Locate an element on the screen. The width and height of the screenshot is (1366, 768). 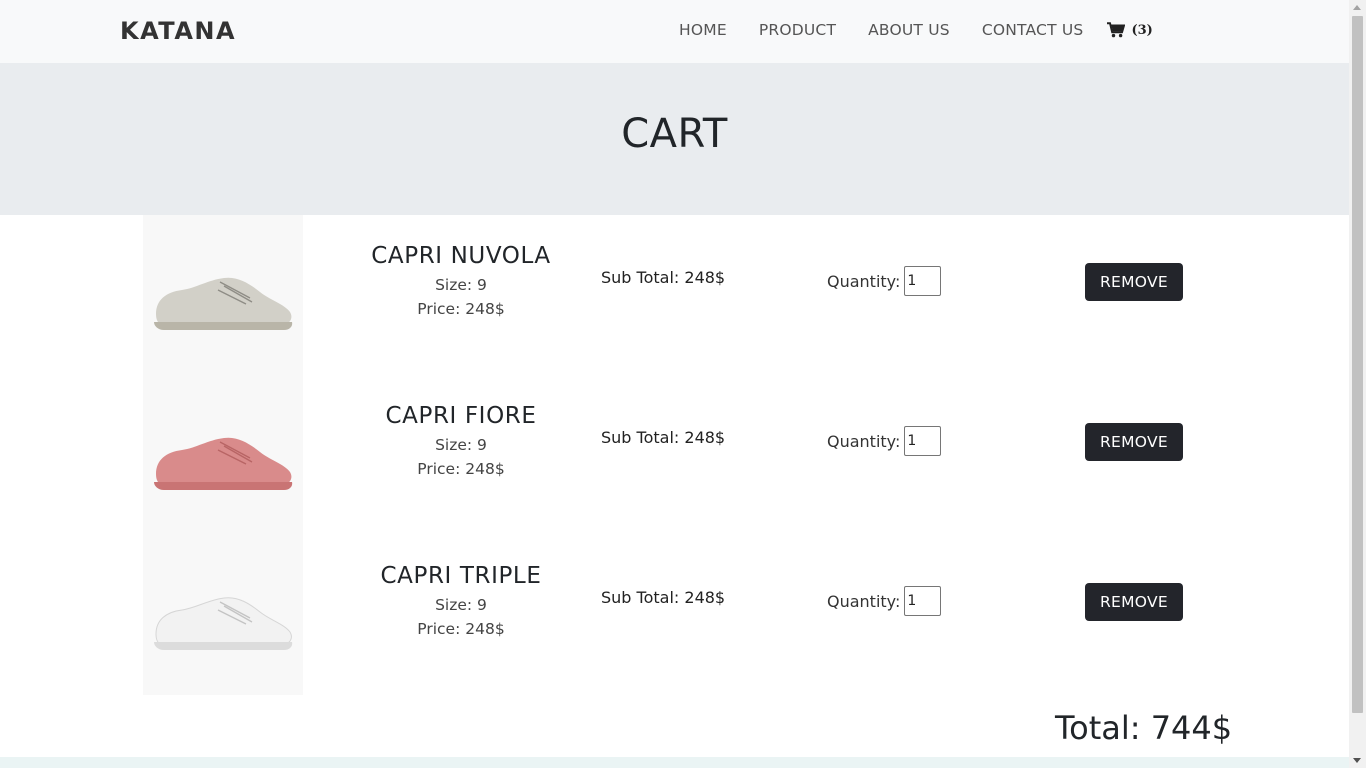
footer is located at coordinates (674, 762).